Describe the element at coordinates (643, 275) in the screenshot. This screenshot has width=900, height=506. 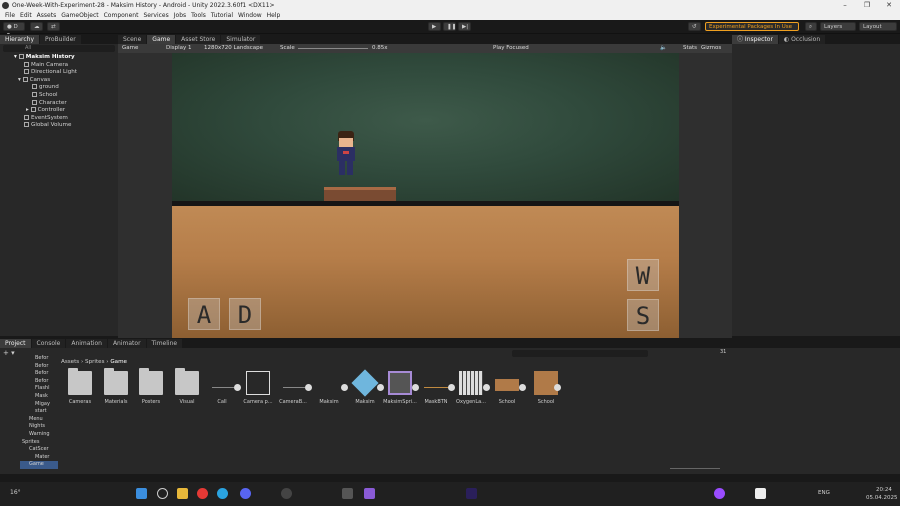
I see `control-up-button: W` at that location.